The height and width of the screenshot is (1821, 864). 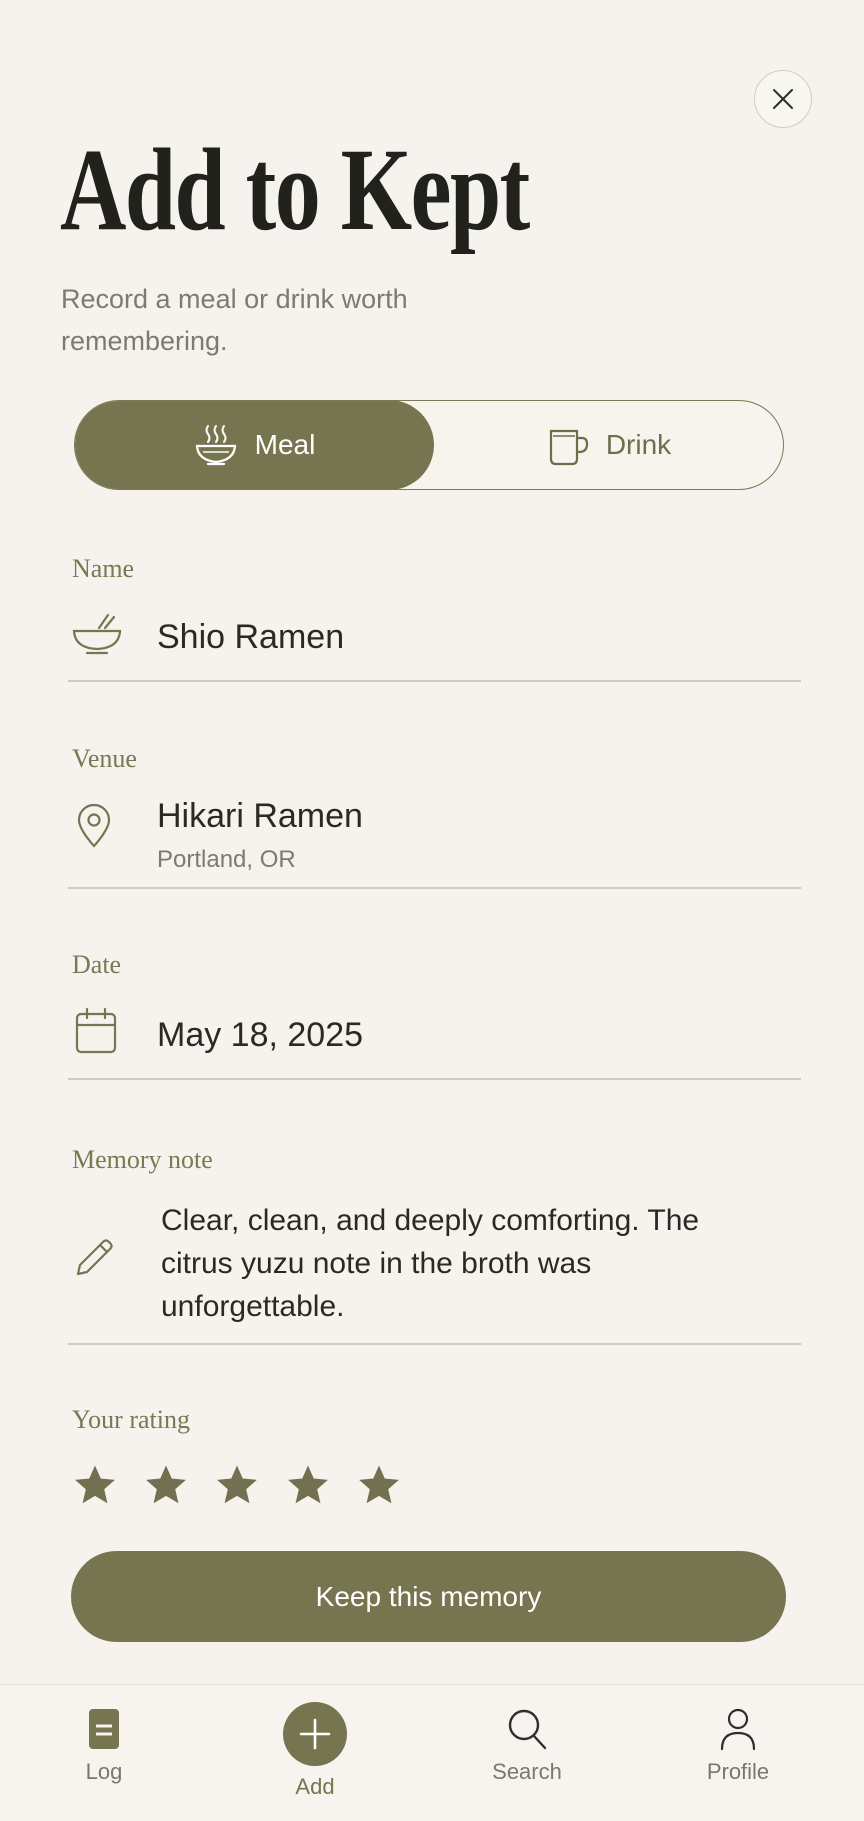 I want to click on close-button, so click(x=783, y=99).